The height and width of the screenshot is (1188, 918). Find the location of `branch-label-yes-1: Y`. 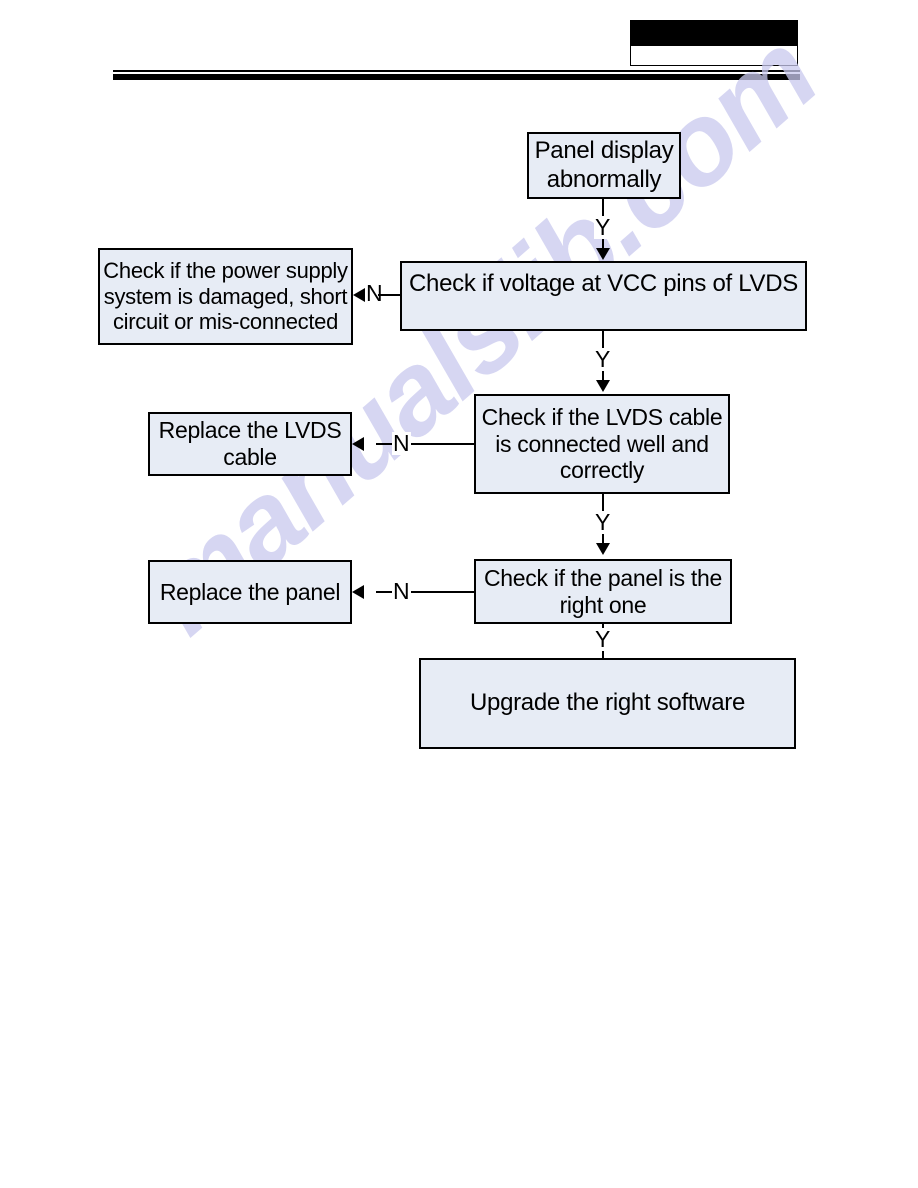

branch-label-yes-1: Y is located at coordinates (603, 227).